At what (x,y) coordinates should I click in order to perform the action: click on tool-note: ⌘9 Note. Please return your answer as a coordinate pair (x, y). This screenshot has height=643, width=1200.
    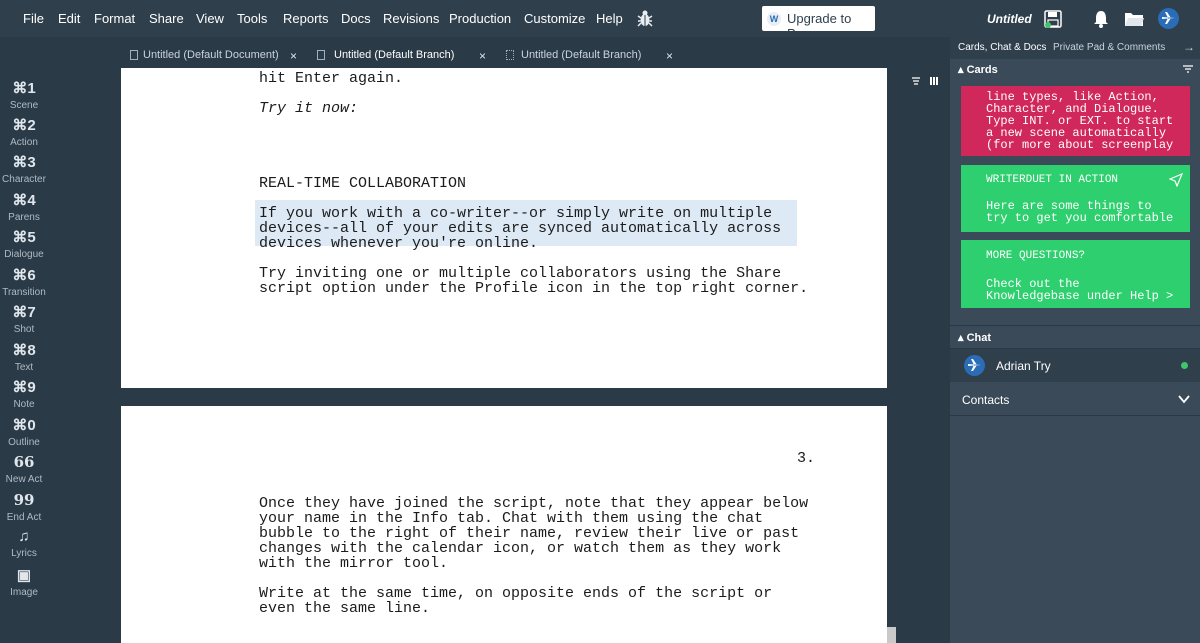
    Looking at the image, I should click on (24, 394).